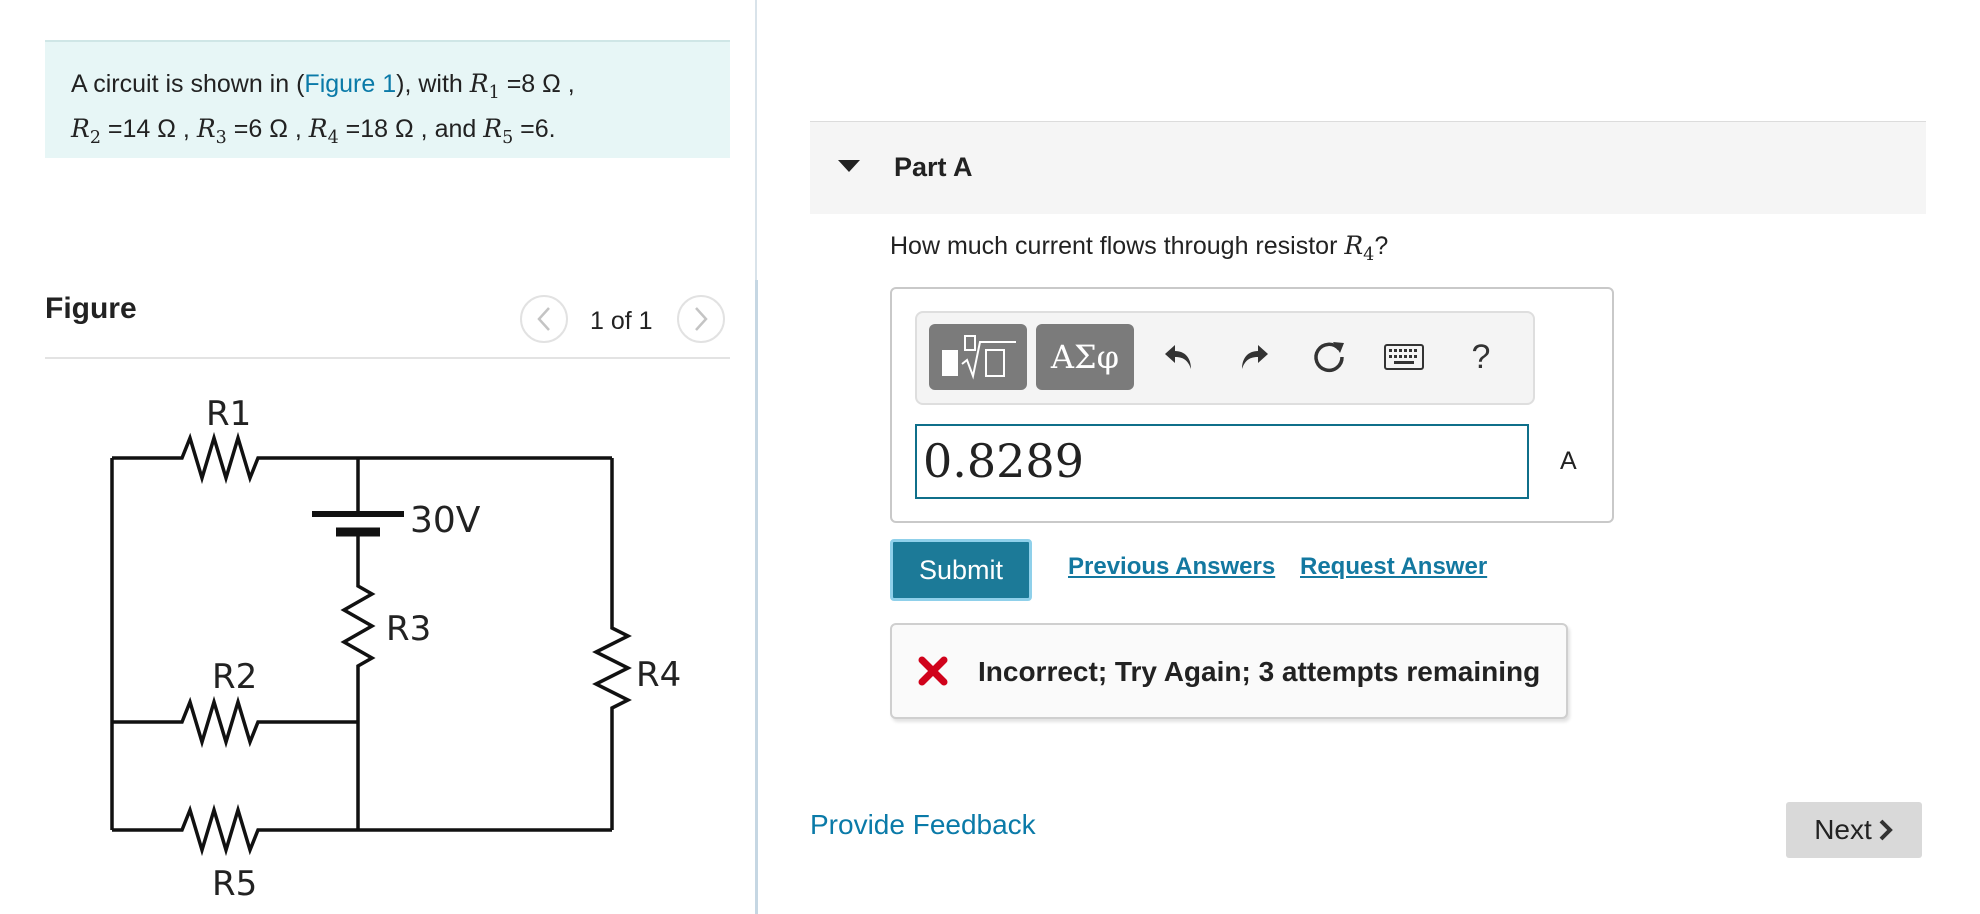  What do you see at coordinates (408, 629) in the screenshot?
I see `r3-label: R3` at bounding box center [408, 629].